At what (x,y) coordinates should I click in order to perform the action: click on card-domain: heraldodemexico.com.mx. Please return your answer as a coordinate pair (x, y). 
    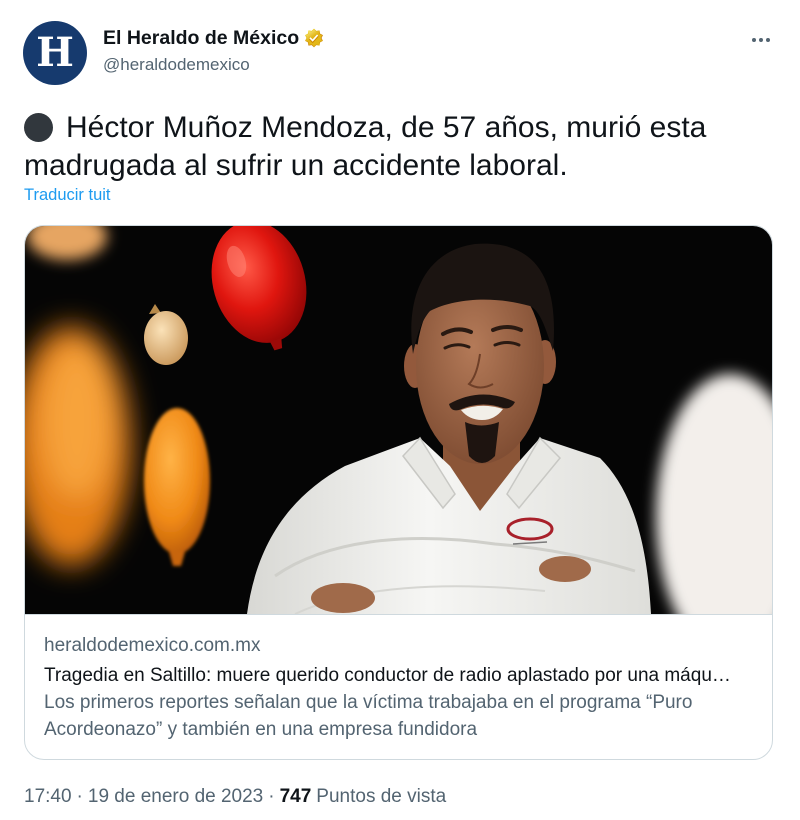
    Looking at the image, I should click on (152, 645).